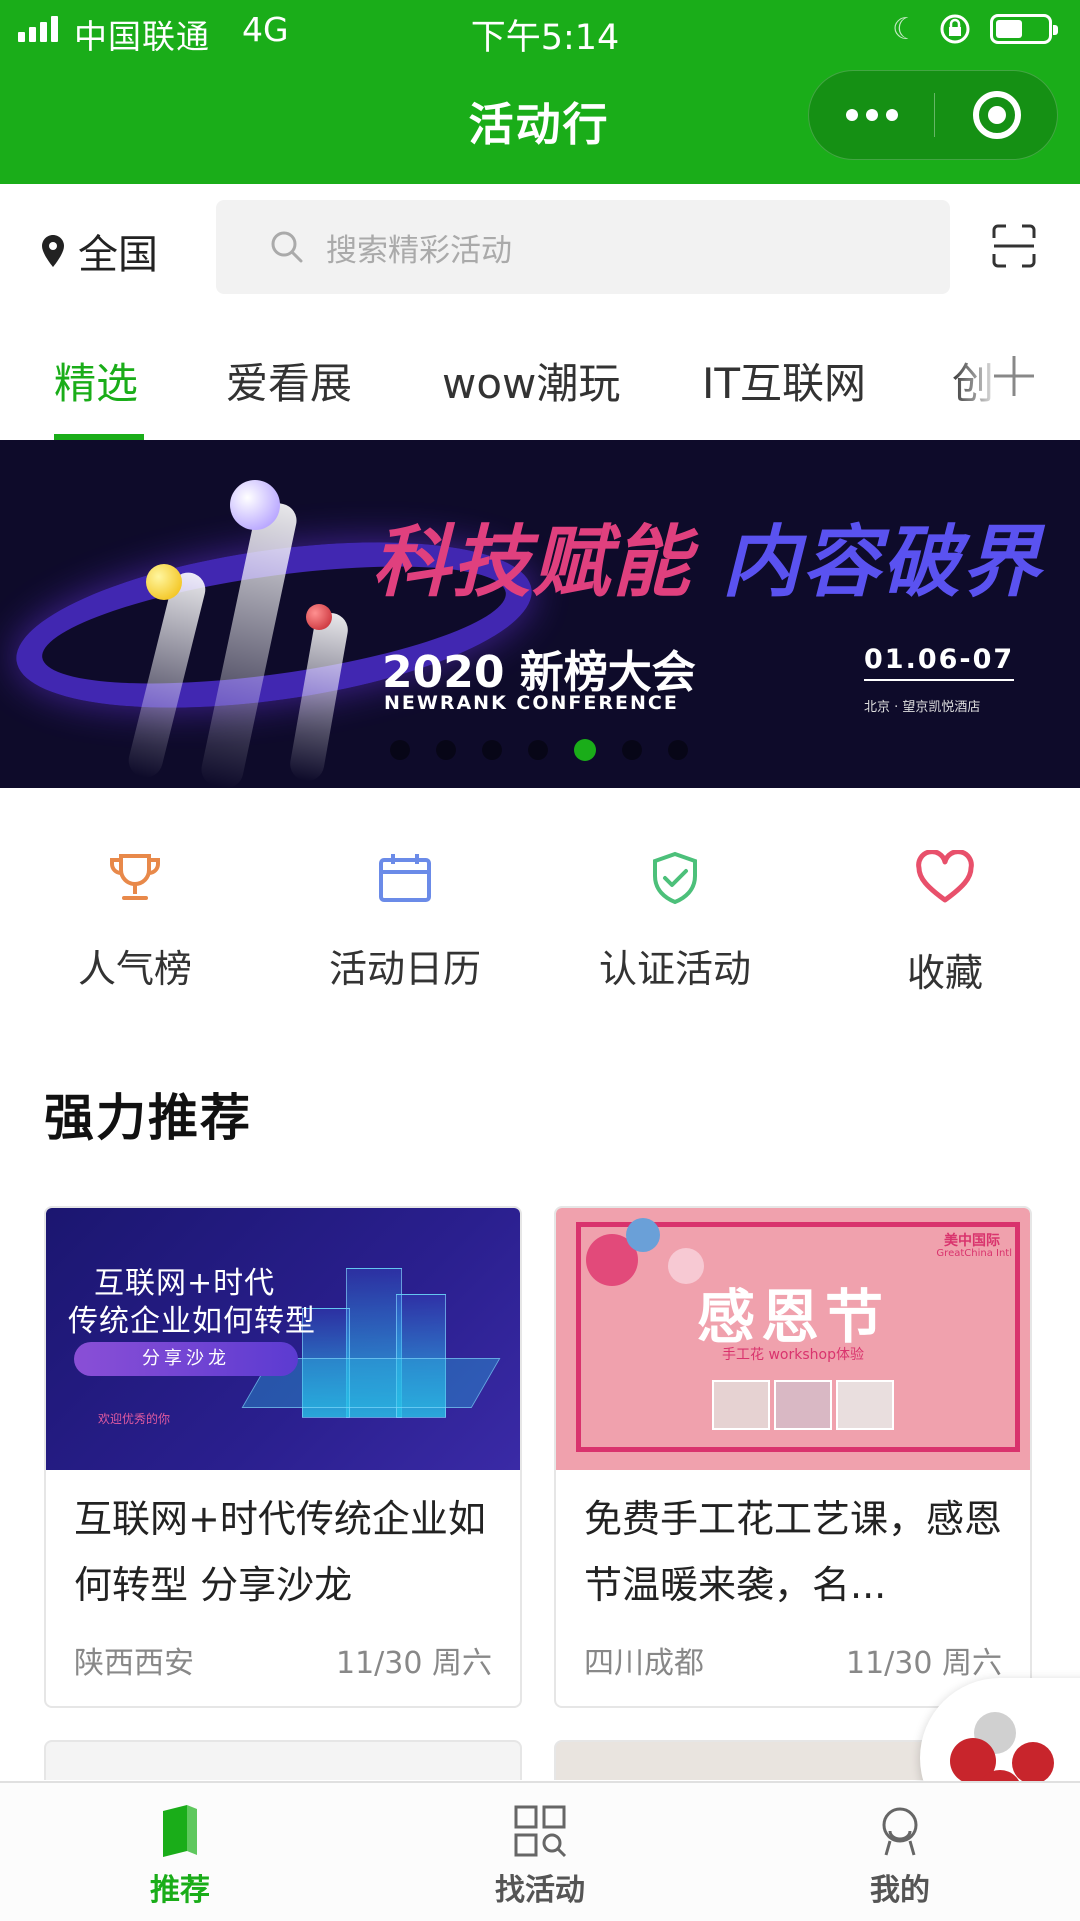  What do you see at coordinates (944, 973) in the screenshot?
I see `quick-entry-label: 收藏` at bounding box center [944, 973].